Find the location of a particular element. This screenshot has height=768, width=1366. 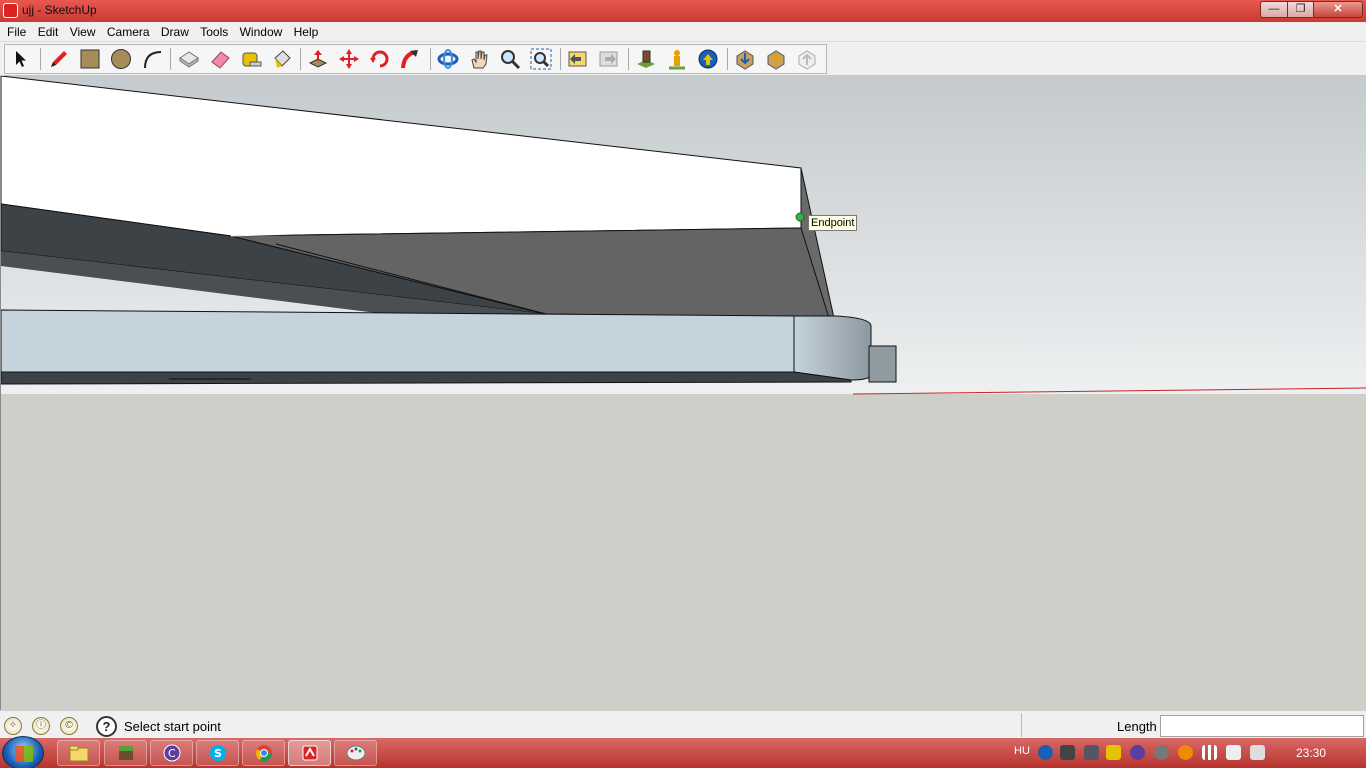

taskbar-sketchup is located at coordinates (309, 753).